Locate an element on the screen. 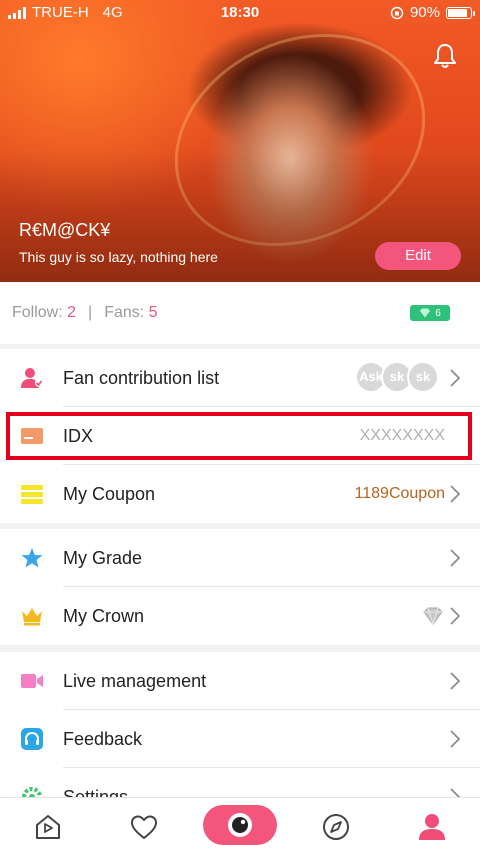 The height and width of the screenshot is (853, 480). orientation-lock-icon is located at coordinates (397, 12).